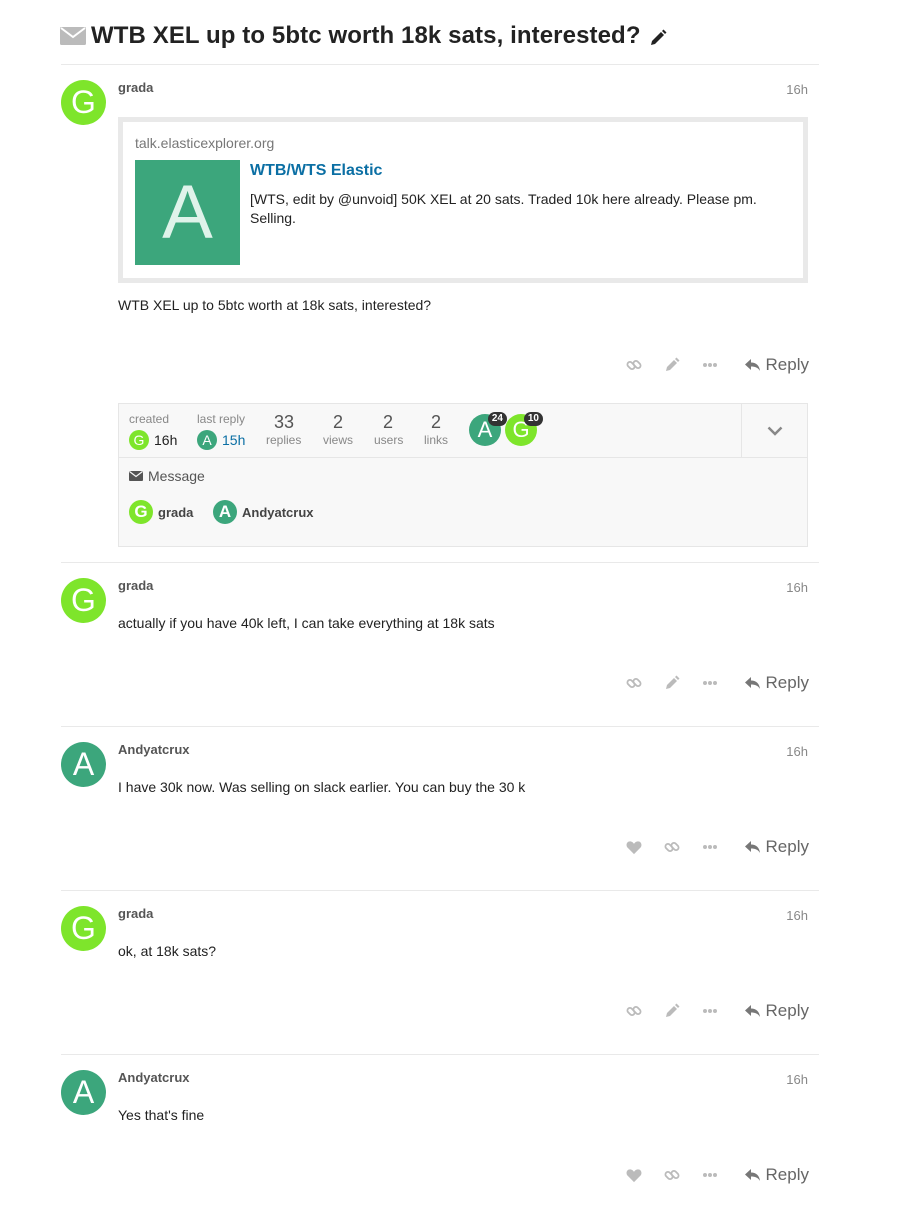  I want to click on last-reply-label: last reply, so click(221, 419).